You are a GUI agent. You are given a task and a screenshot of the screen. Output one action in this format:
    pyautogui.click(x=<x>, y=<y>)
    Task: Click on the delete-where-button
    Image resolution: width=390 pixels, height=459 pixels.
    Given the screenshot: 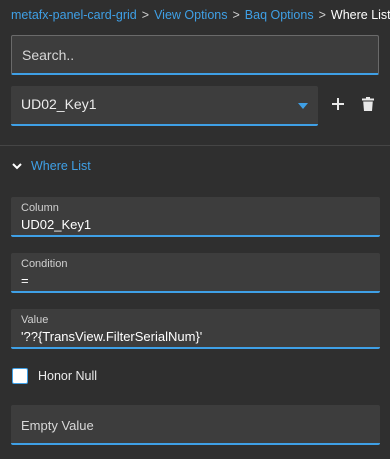 What is the action you would take?
    pyautogui.click(x=368, y=104)
    